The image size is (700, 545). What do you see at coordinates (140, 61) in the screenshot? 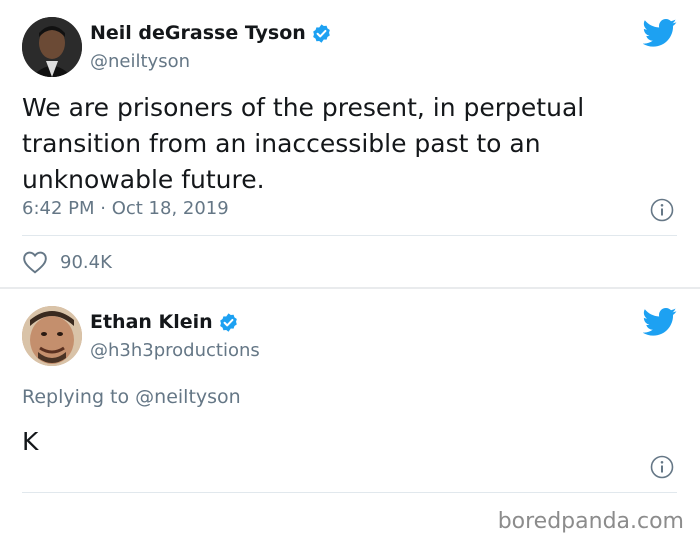
I see `author-handle: @neiltyson` at bounding box center [140, 61].